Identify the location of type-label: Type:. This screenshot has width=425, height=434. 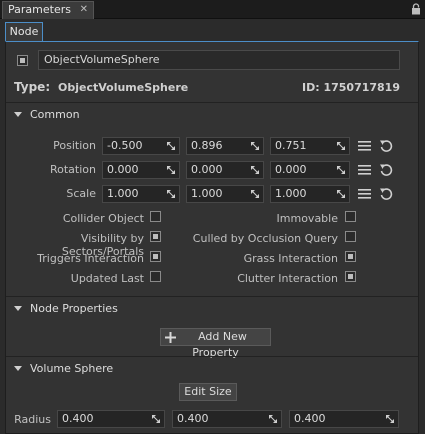
(32, 87).